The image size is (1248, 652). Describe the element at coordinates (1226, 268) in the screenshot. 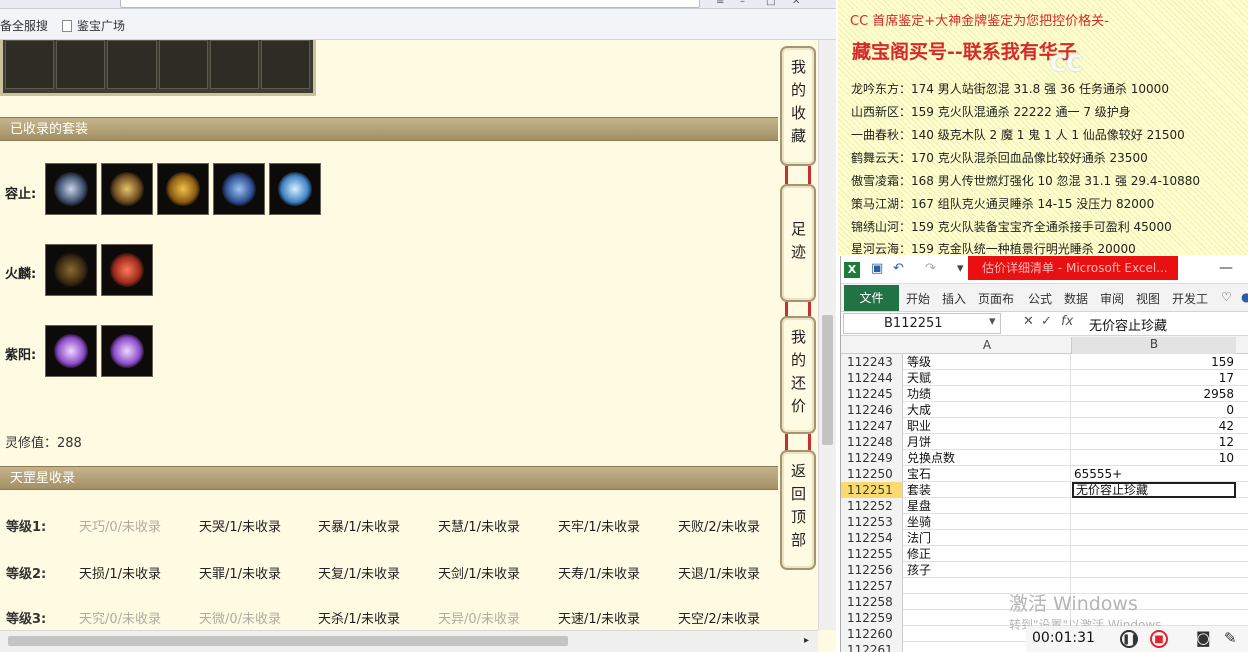

I see `window-minimize-icon: —` at that location.